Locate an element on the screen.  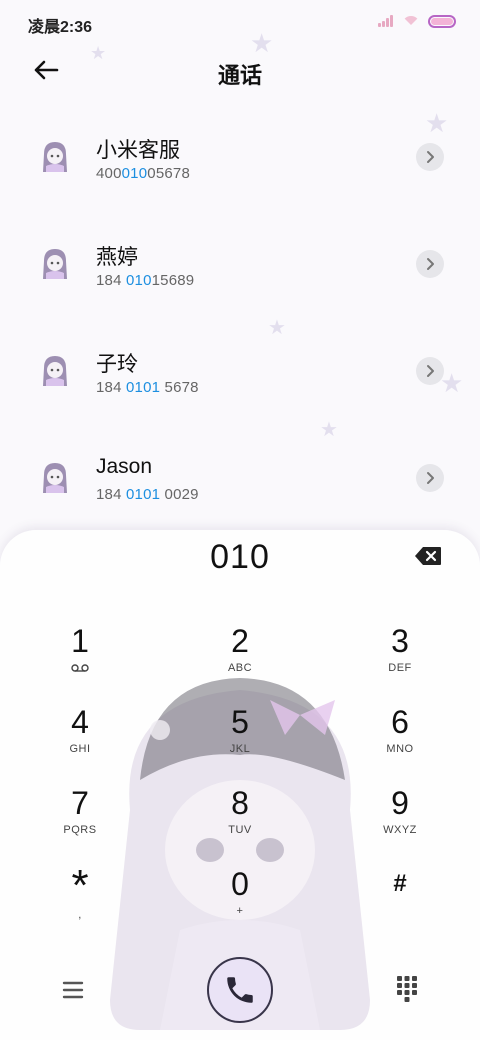
call-button is located at coordinates (240, 990).